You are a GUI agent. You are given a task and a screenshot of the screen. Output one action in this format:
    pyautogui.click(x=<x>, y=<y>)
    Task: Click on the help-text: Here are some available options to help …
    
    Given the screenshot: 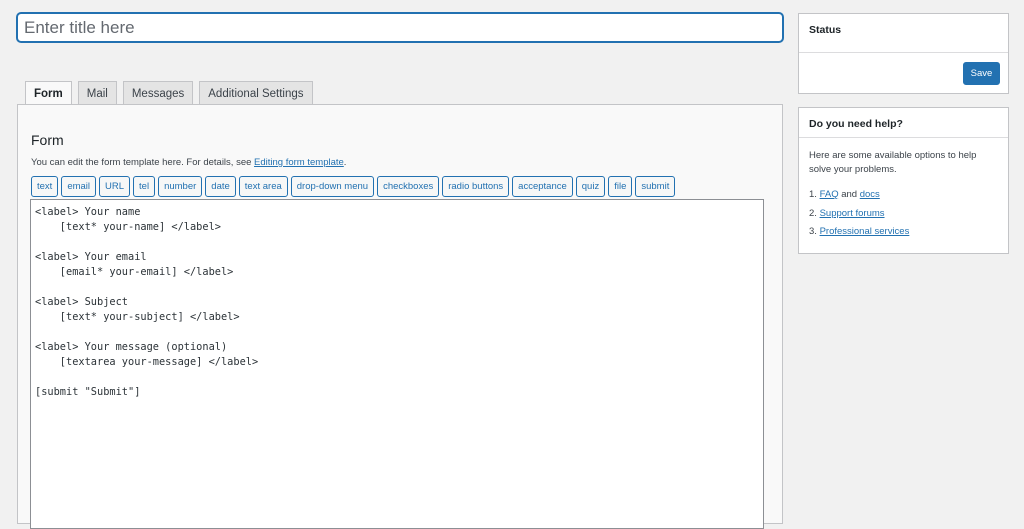 What is the action you would take?
    pyautogui.click(x=893, y=162)
    